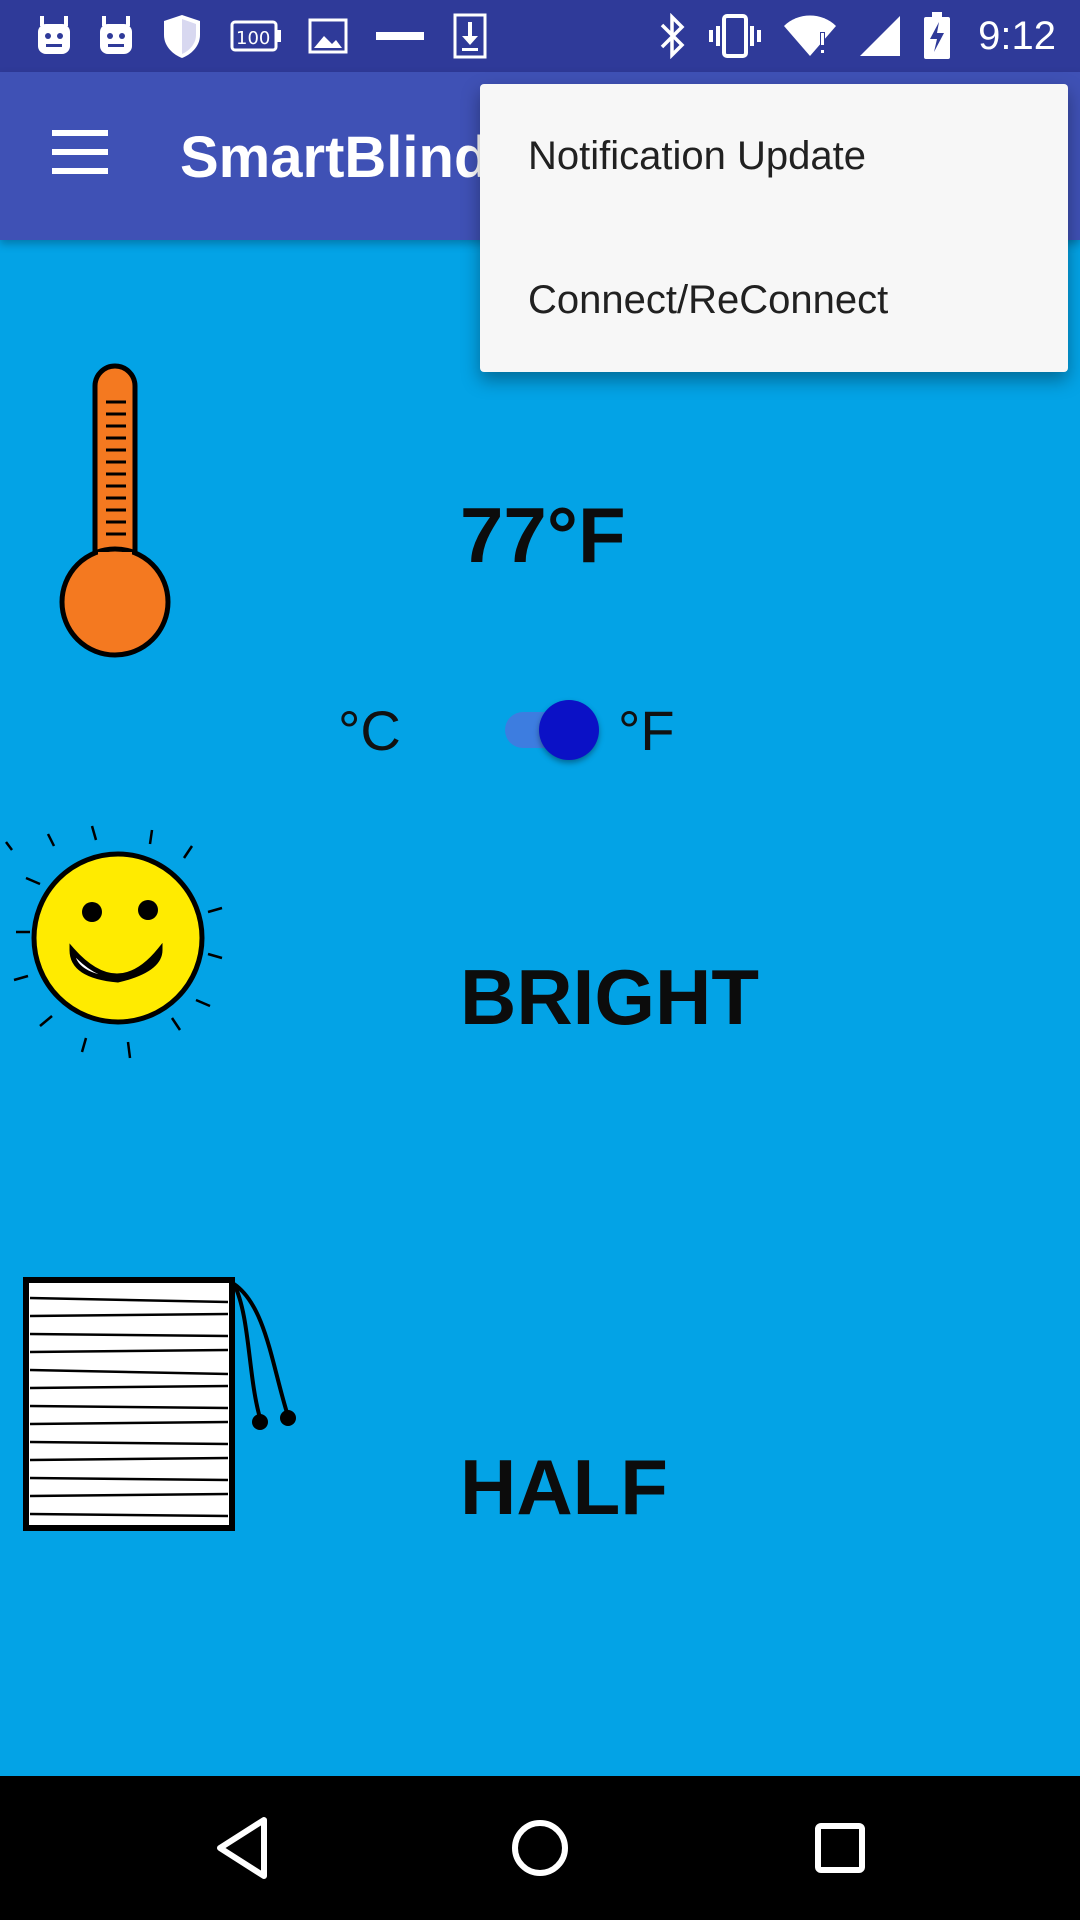  What do you see at coordinates (351, 157) in the screenshot?
I see `app-title: SmartBlinds` at bounding box center [351, 157].